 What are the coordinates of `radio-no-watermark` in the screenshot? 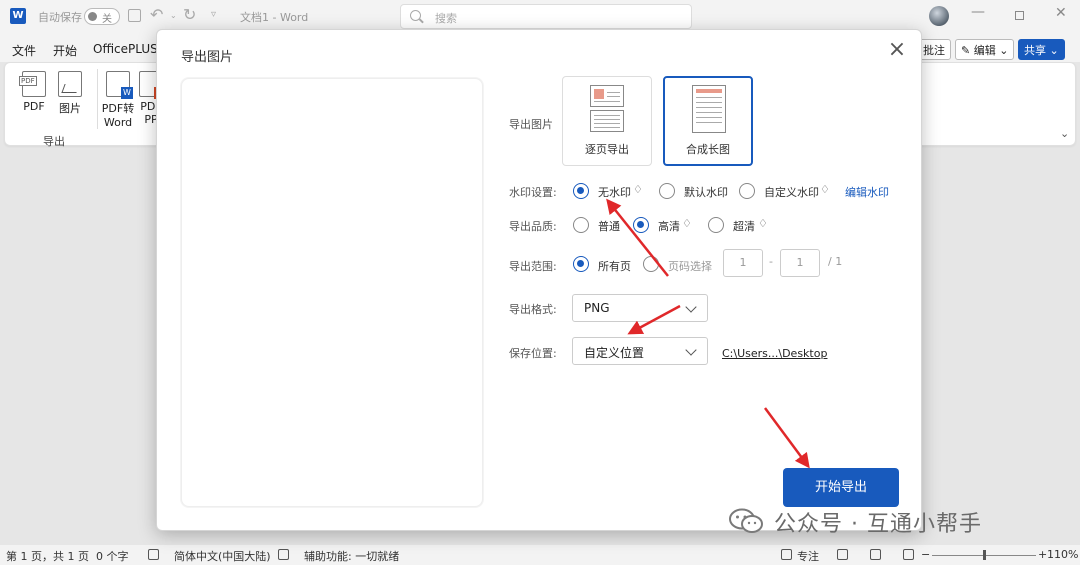 It's located at (581, 191).